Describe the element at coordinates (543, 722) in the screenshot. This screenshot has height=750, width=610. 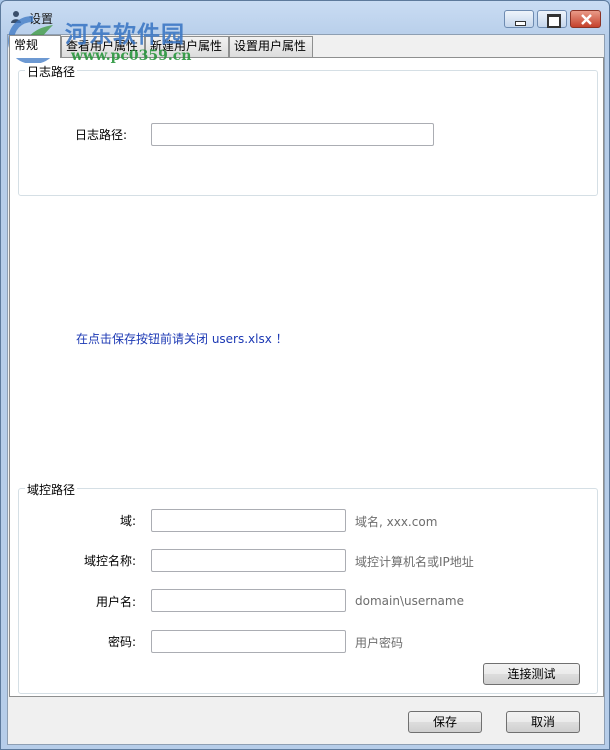
I see `cancel-button: 取消` at that location.